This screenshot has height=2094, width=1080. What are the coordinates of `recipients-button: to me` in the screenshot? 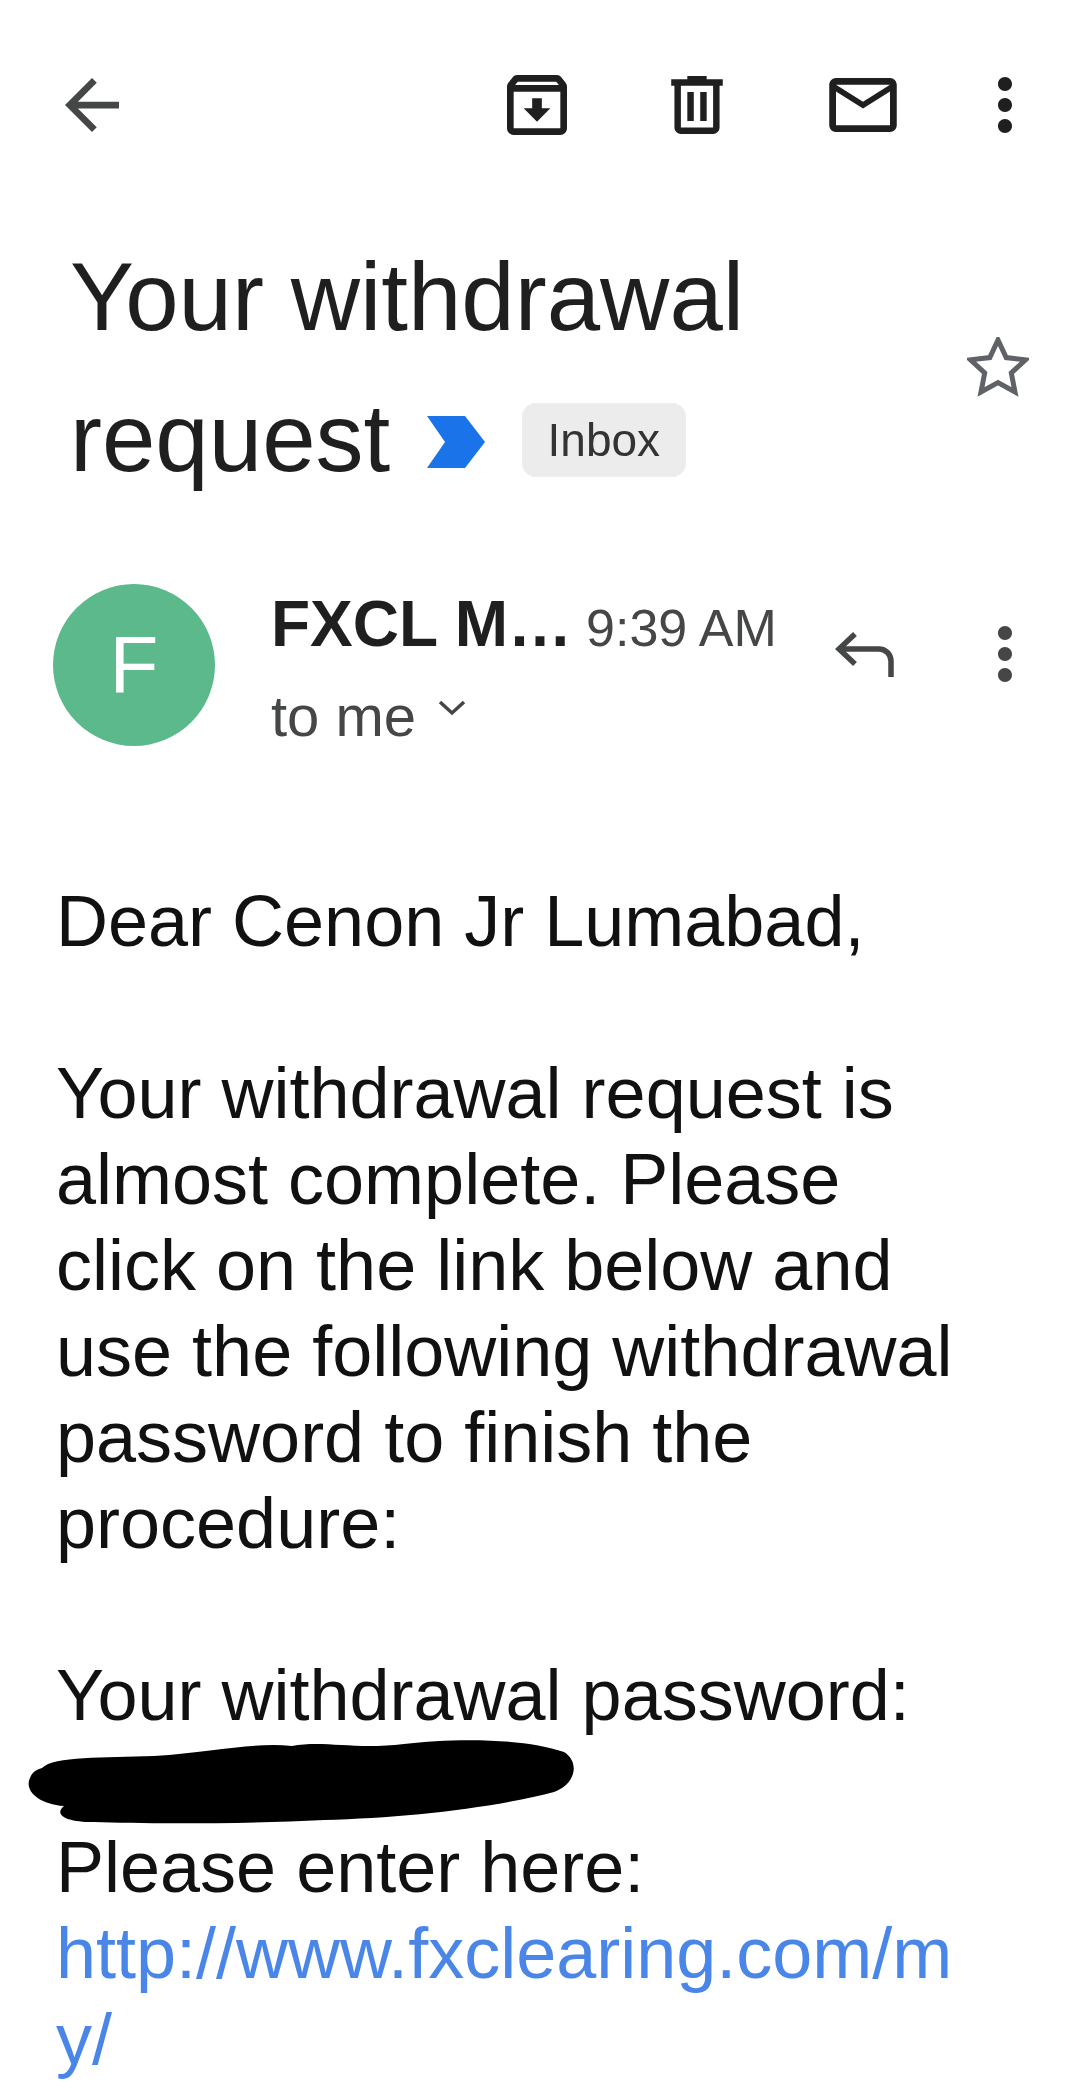 It's located at (369, 716).